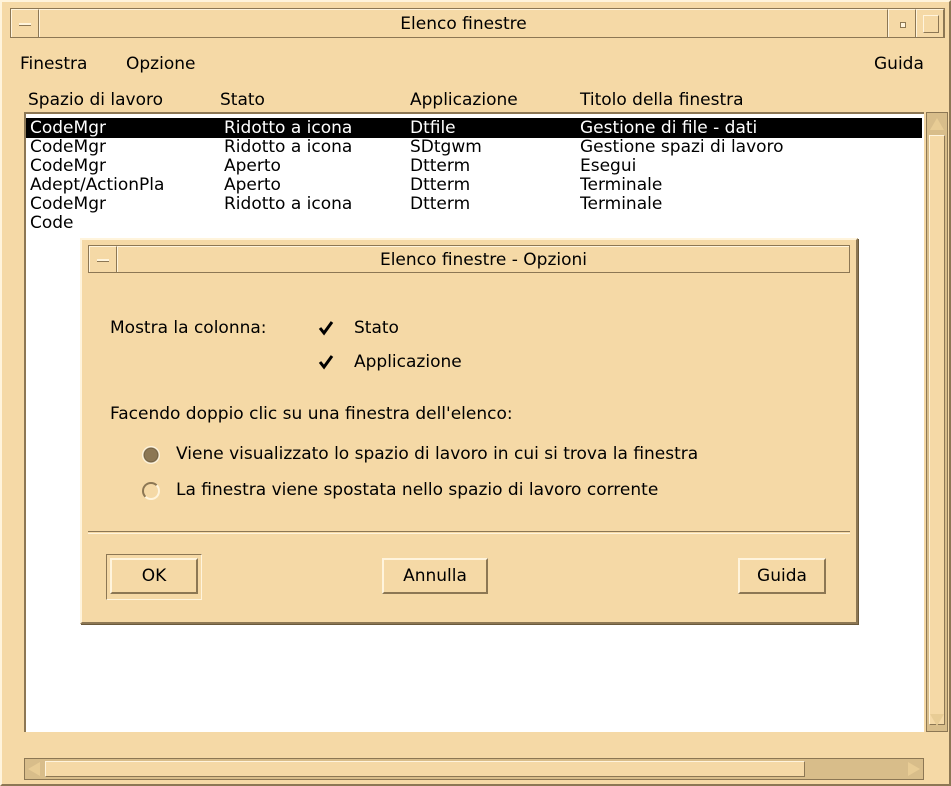 The height and width of the screenshot is (786, 951). I want to click on menu-guida: Guida, so click(899, 64).